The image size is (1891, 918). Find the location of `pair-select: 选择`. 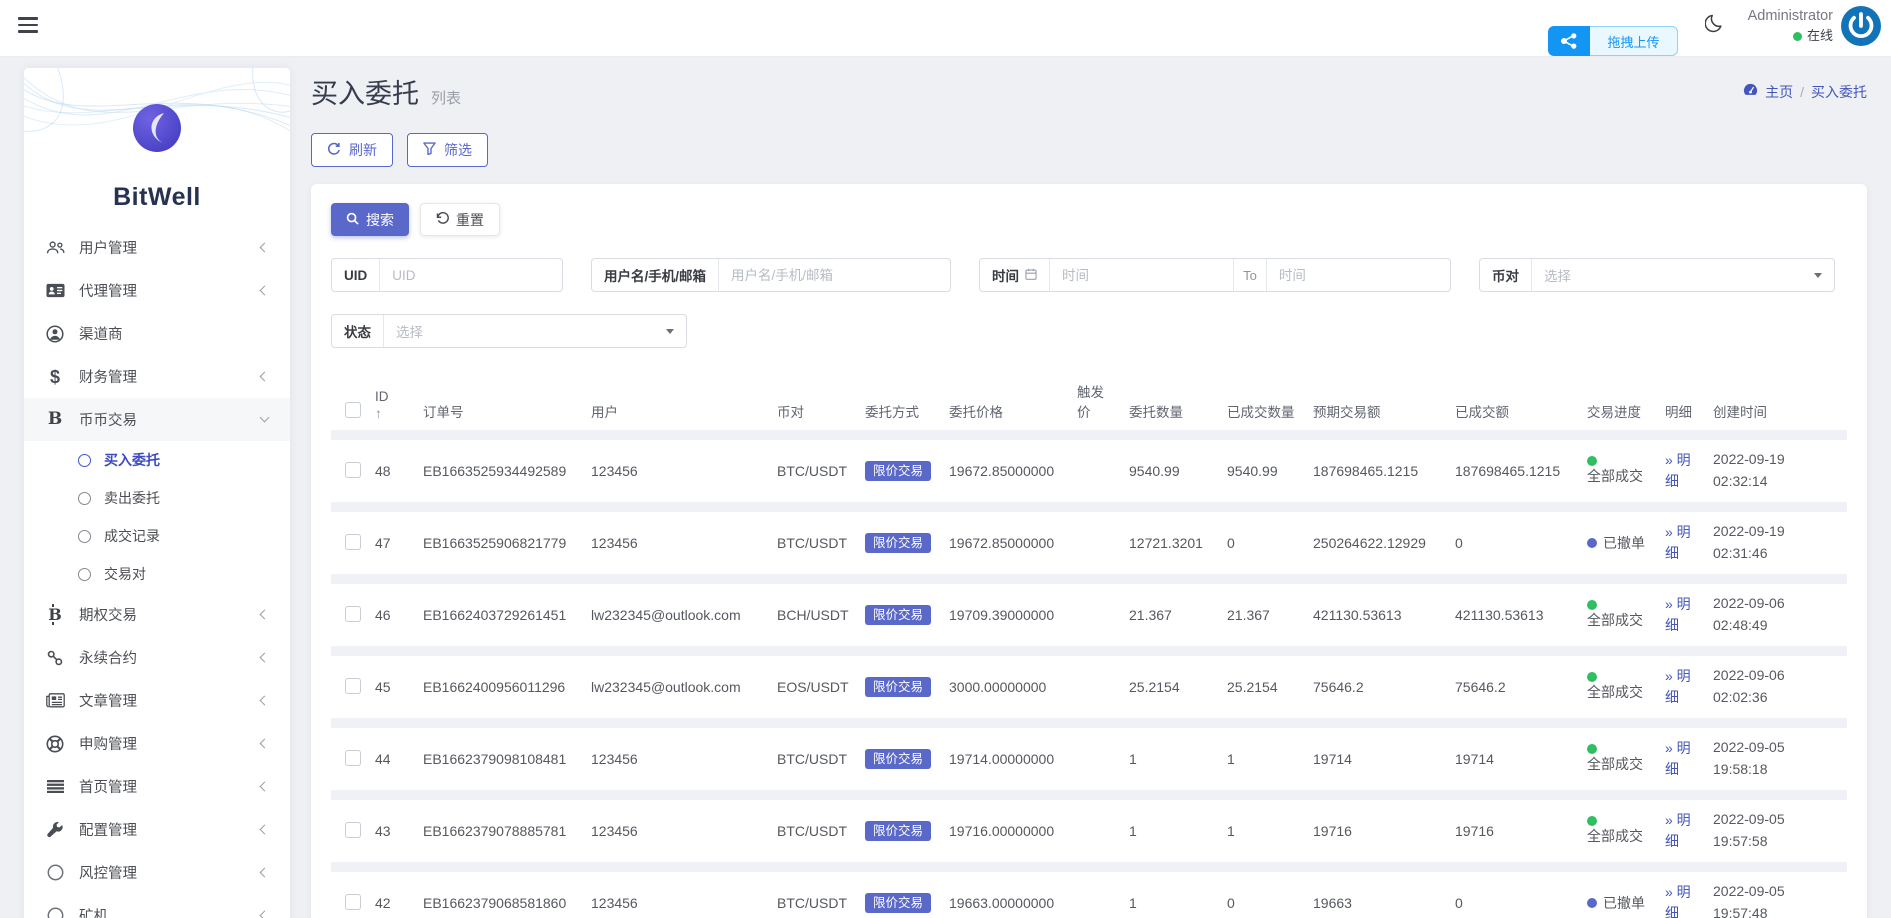

pair-select: 选择 is located at coordinates (1683, 275).